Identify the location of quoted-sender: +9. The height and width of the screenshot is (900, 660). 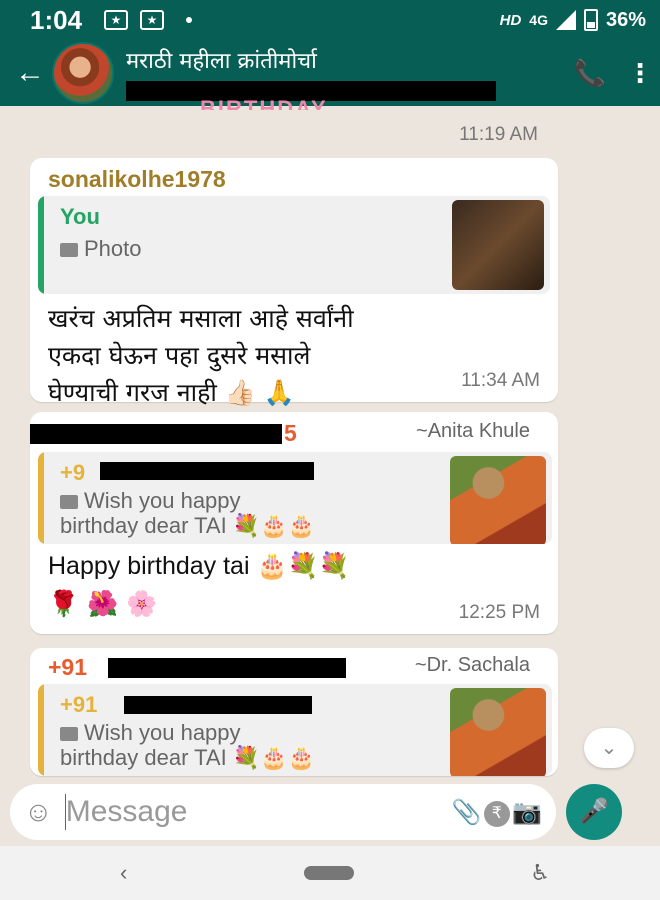
(73, 472).